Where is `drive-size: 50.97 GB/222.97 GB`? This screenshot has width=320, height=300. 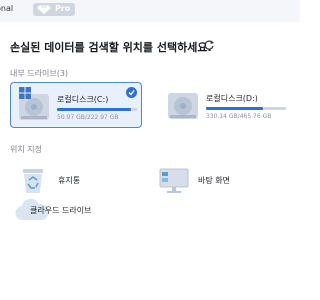 drive-size: 50.97 GB/222.97 GB is located at coordinates (88, 117).